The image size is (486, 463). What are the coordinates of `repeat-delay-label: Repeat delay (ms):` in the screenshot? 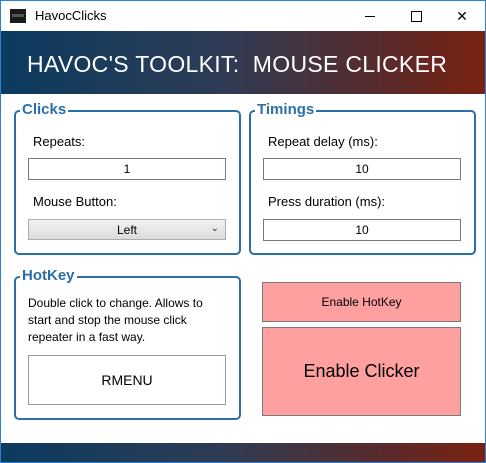 It's located at (323, 141).